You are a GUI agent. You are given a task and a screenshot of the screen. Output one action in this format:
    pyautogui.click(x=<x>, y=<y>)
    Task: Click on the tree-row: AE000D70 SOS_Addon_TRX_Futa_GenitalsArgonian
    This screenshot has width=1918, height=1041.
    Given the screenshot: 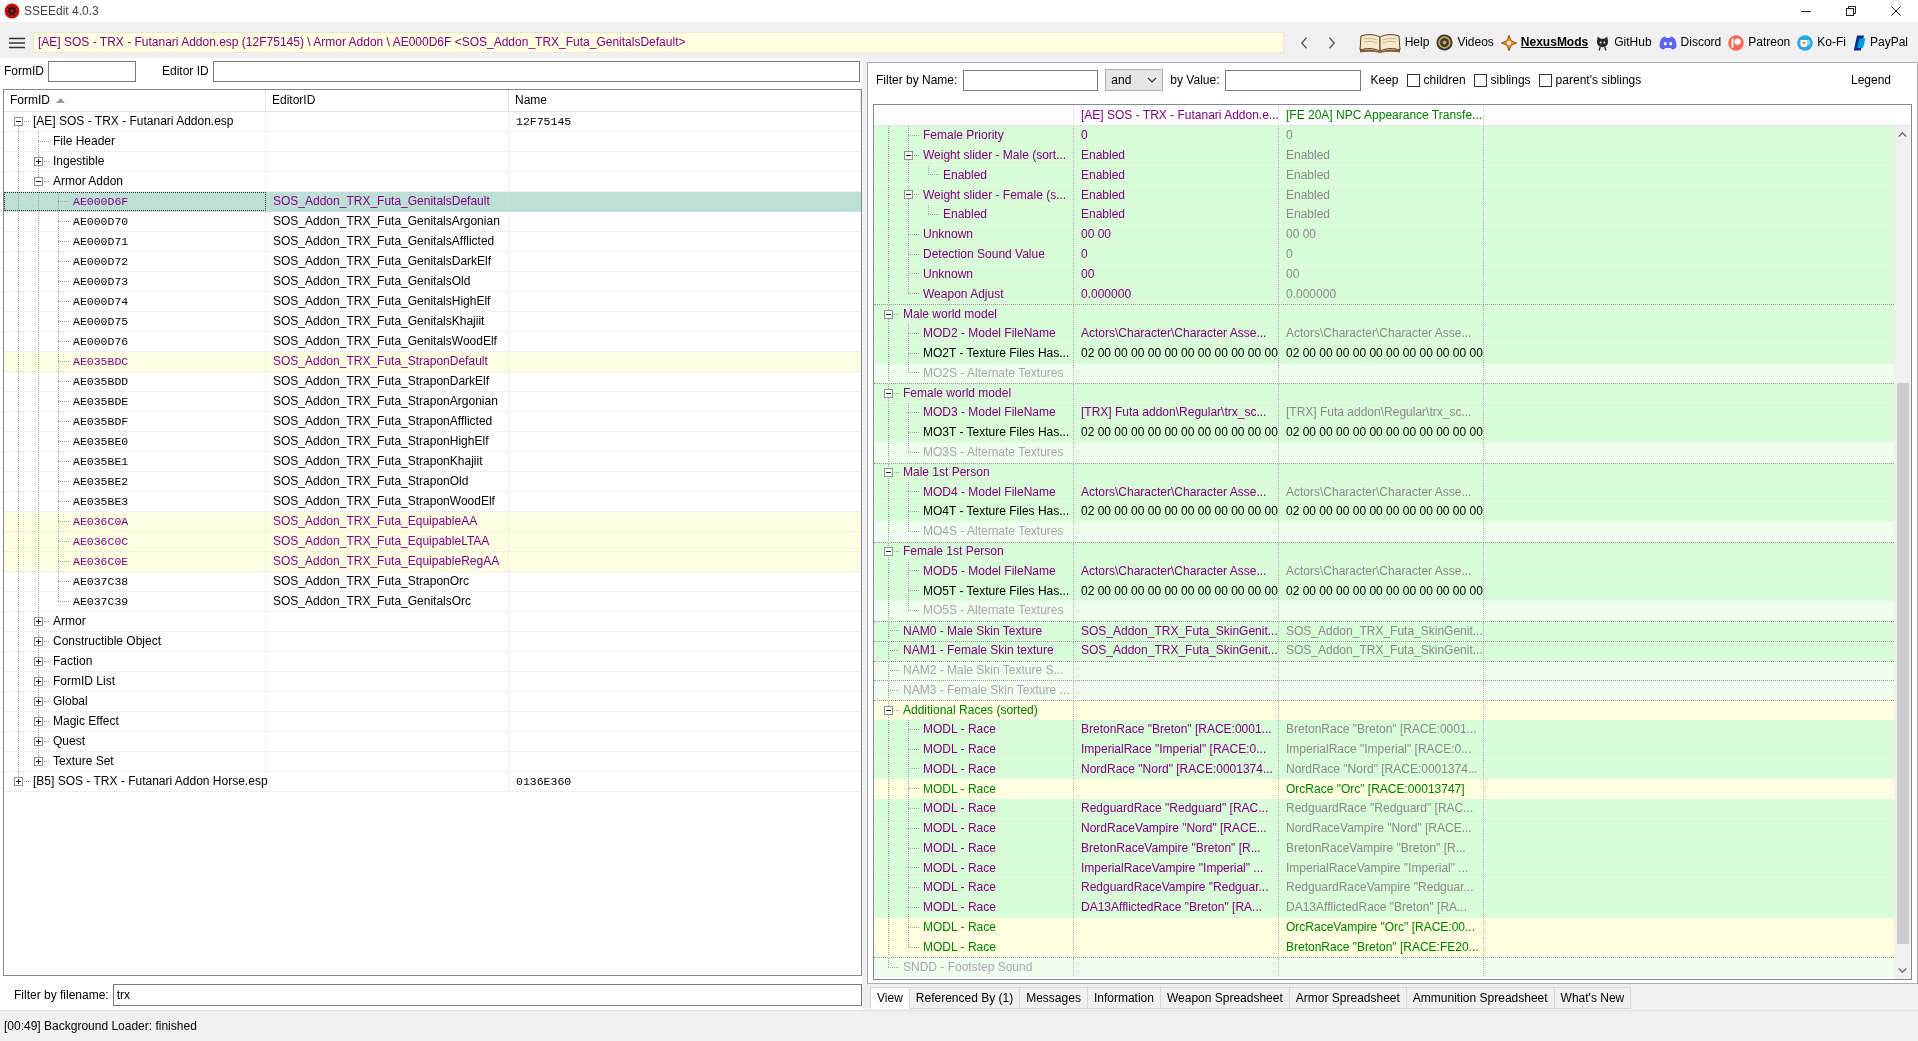 What is the action you would take?
    pyautogui.click(x=432, y=222)
    